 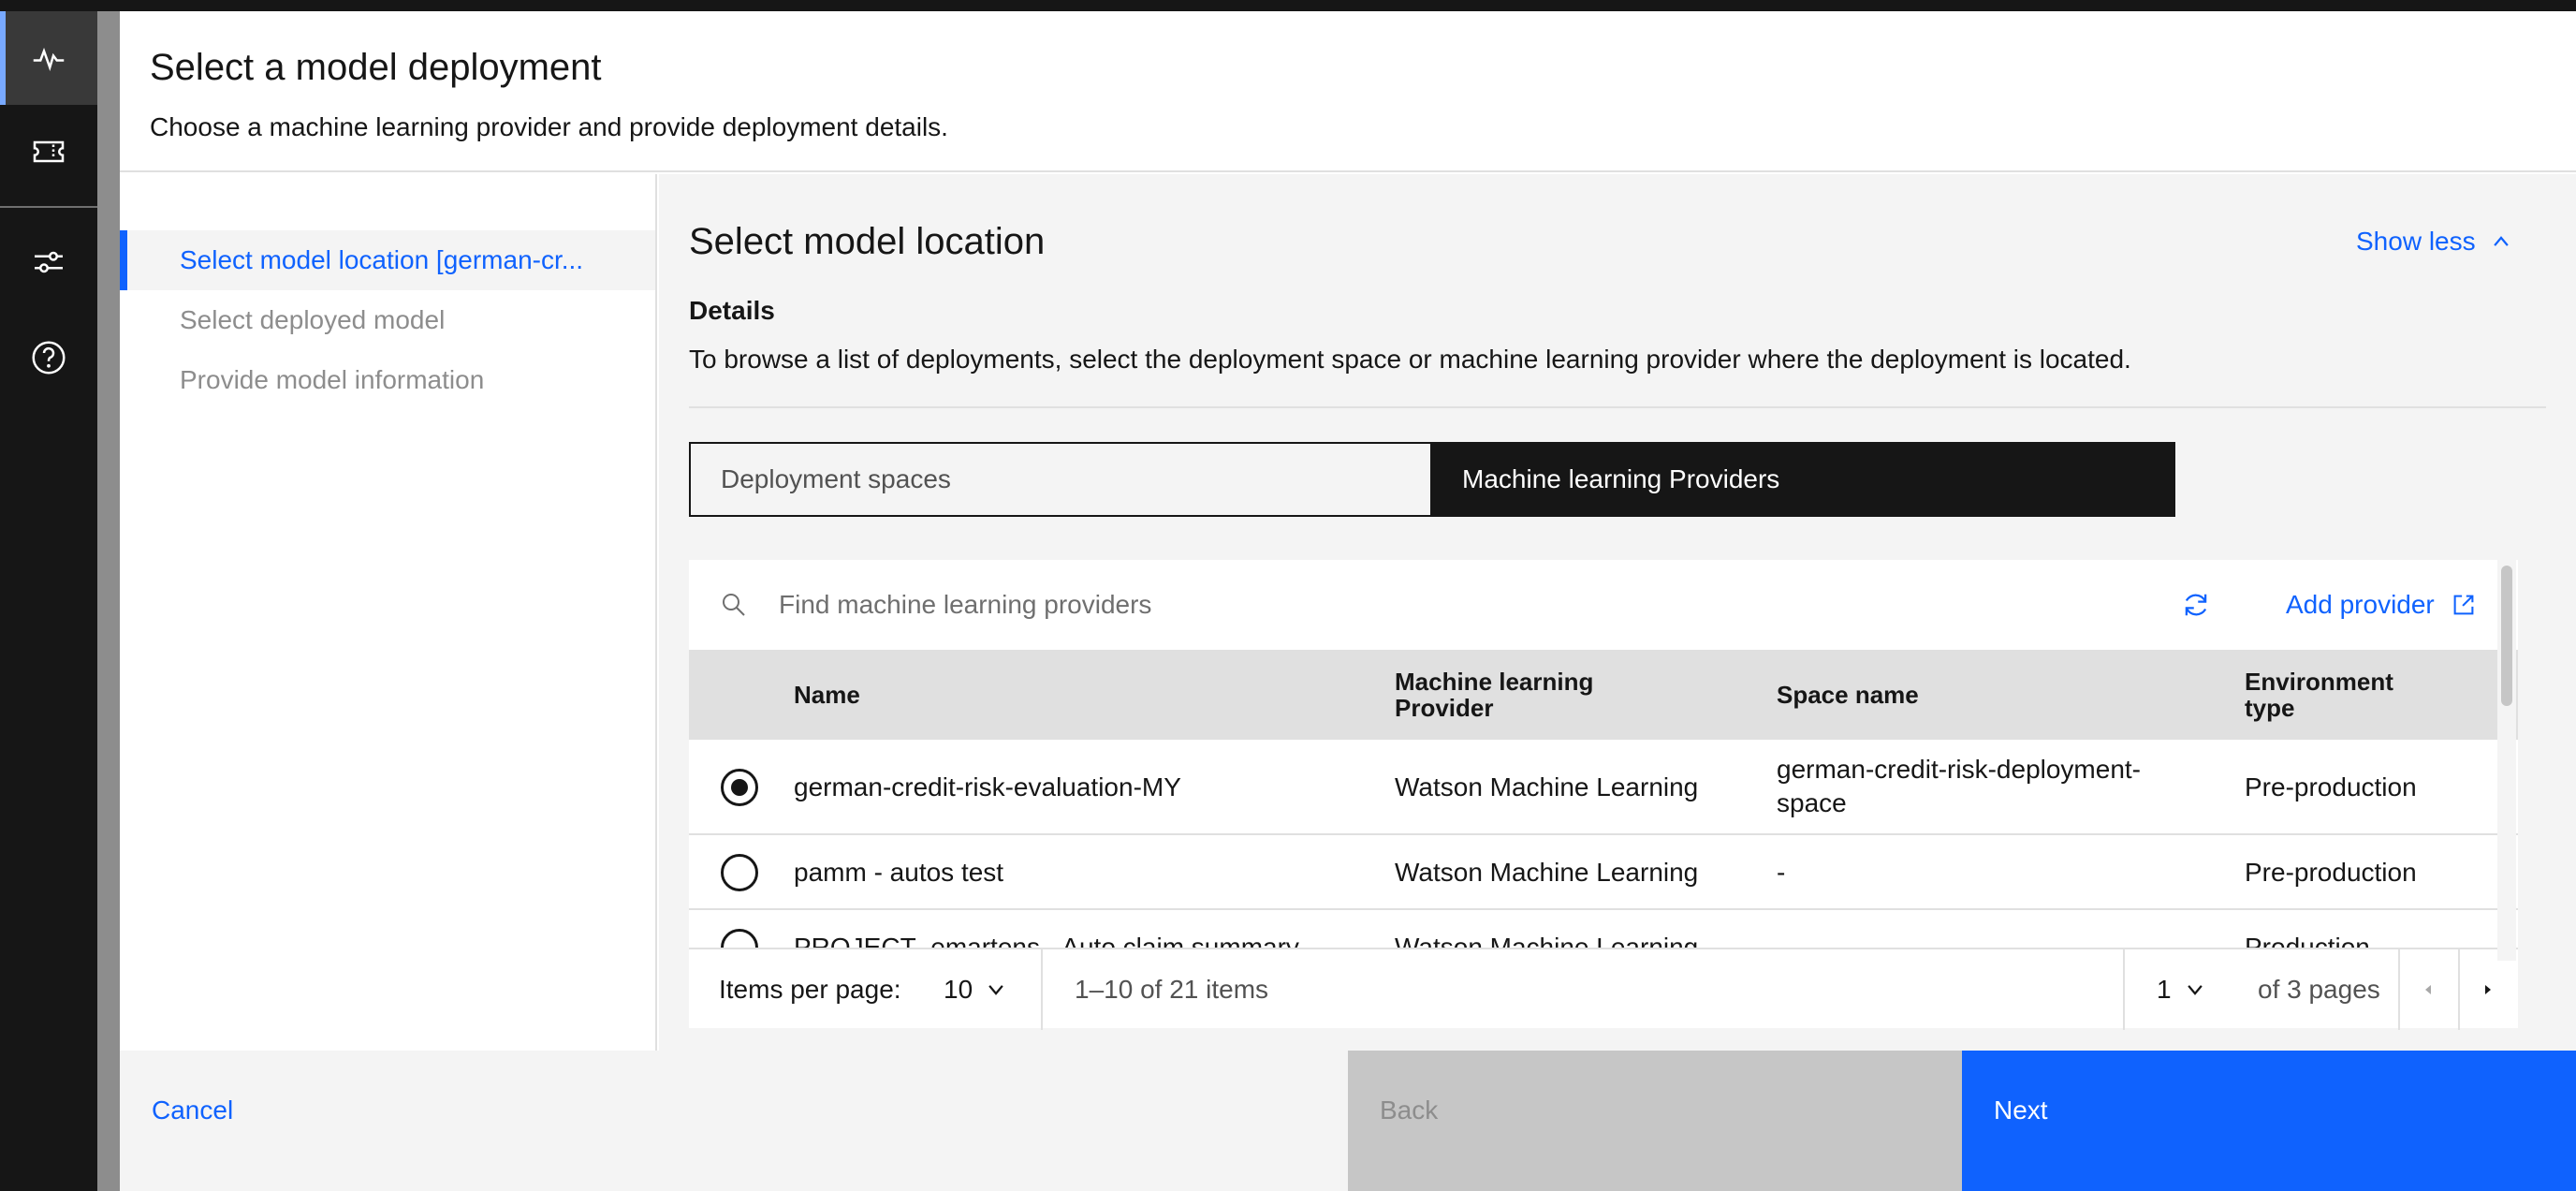 I want to click on sliders-icon, so click(x=49, y=262).